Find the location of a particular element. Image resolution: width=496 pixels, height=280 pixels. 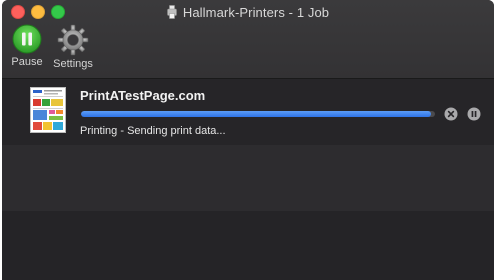

printer-icon is located at coordinates (172, 12).